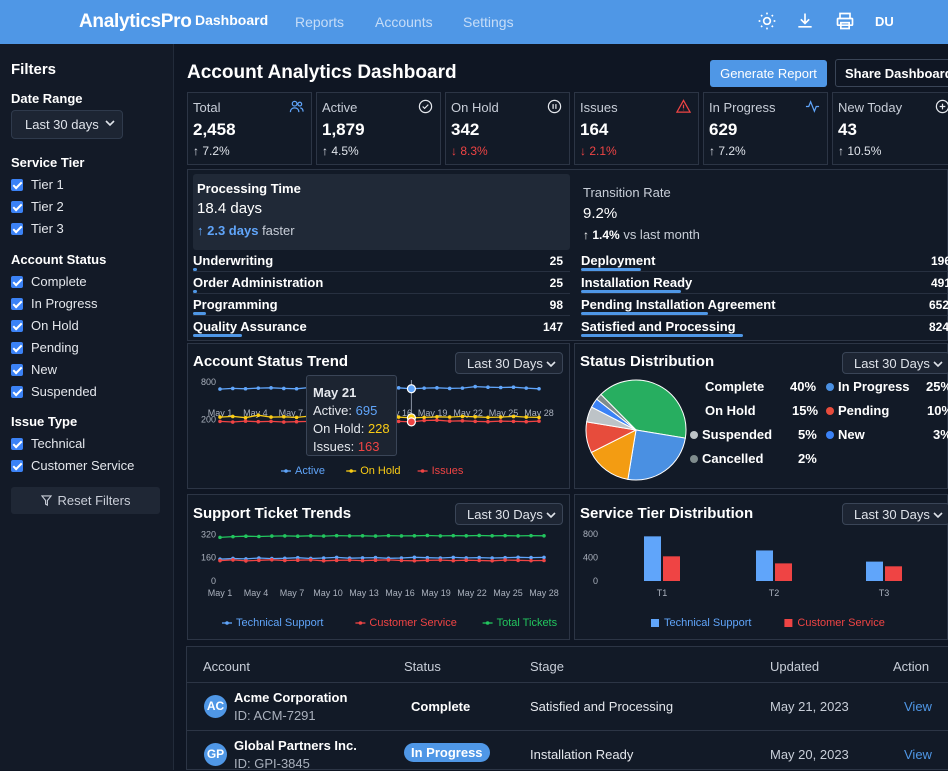 This screenshot has height=771, width=948. Describe the element at coordinates (37, 184) in the screenshot. I see `tier-1-checkbox: Tier 1` at that location.